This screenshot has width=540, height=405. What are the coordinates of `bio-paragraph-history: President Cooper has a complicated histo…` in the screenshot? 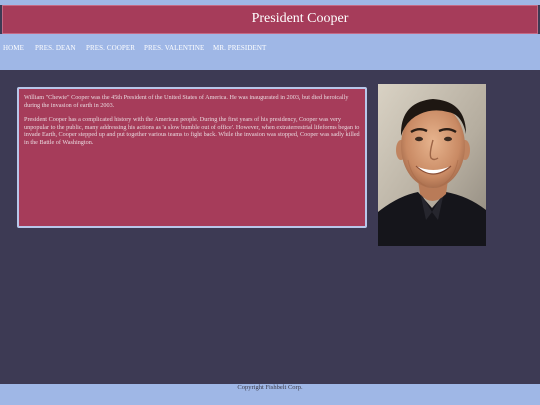 It's located at (192, 131).